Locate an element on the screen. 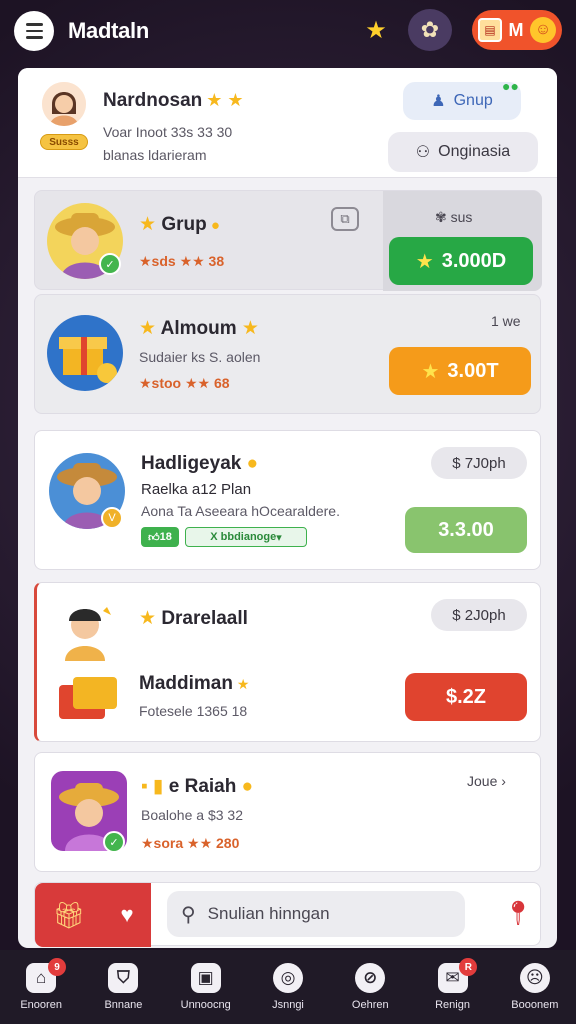 The width and height of the screenshot is (576, 1024). card-subtitle: Raelka a12 Plan is located at coordinates (196, 489).